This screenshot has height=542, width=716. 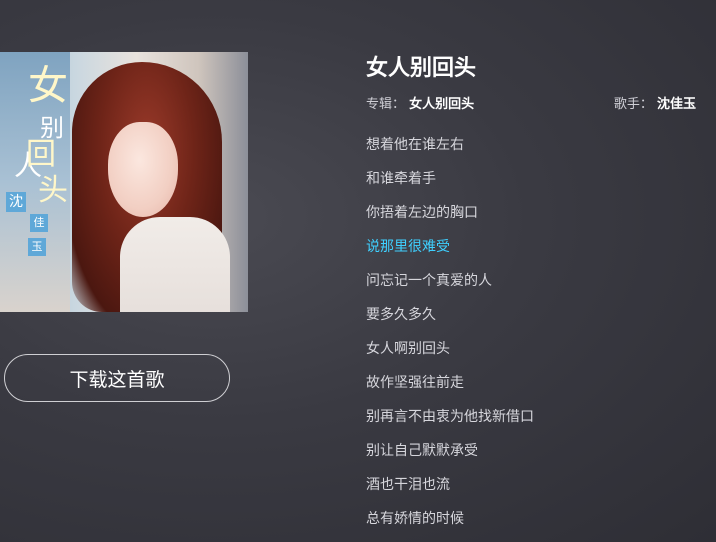 I want to click on album-info: 专辑： 女人别回头, so click(x=420, y=102).